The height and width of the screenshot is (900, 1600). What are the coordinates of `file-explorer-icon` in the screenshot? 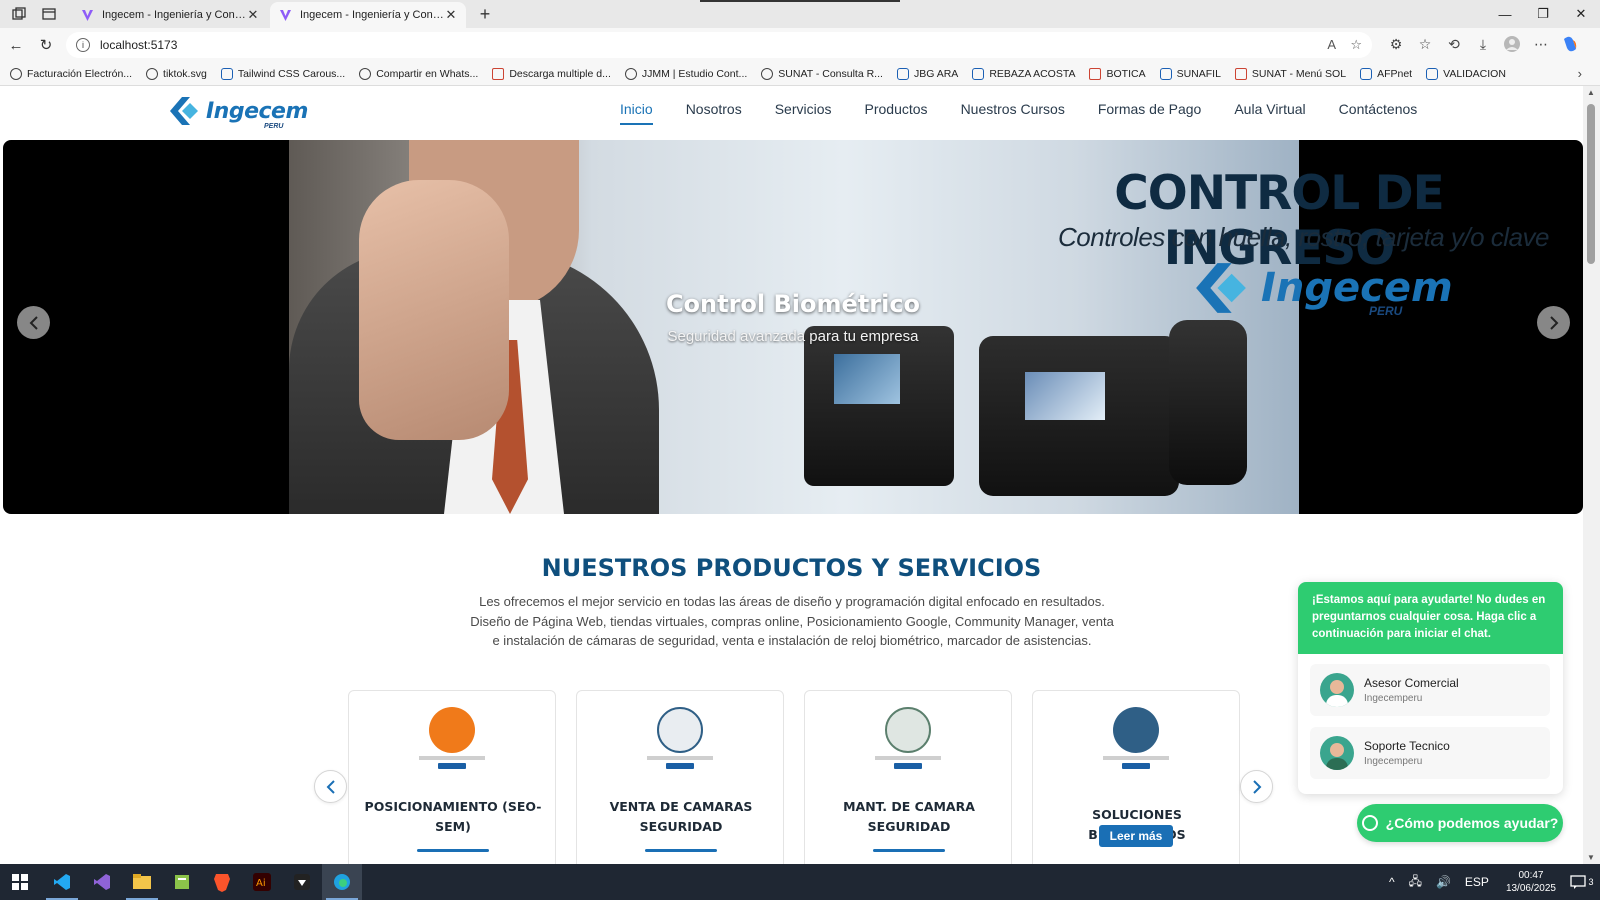 It's located at (142, 882).